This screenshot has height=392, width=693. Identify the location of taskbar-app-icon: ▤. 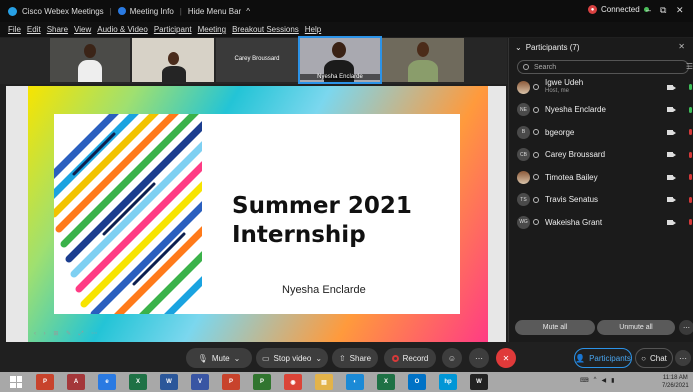
(324, 382).